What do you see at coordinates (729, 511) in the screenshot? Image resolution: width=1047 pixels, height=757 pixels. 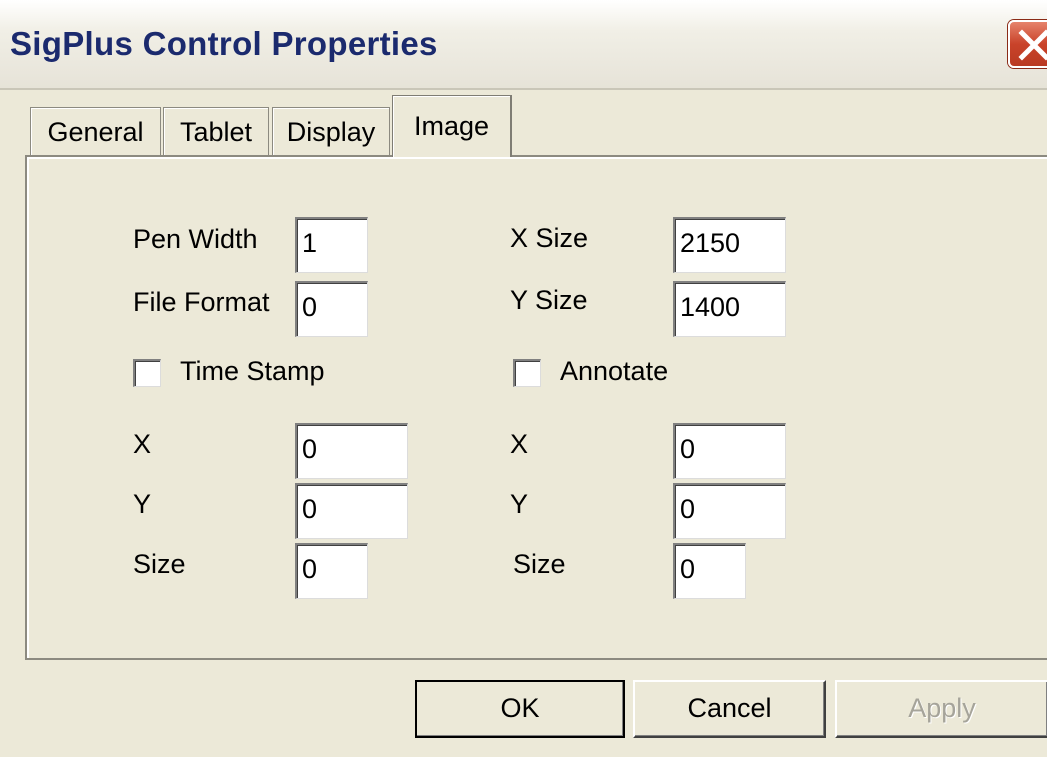 I see `annotate-y-input: 0` at bounding box center [729, 511].